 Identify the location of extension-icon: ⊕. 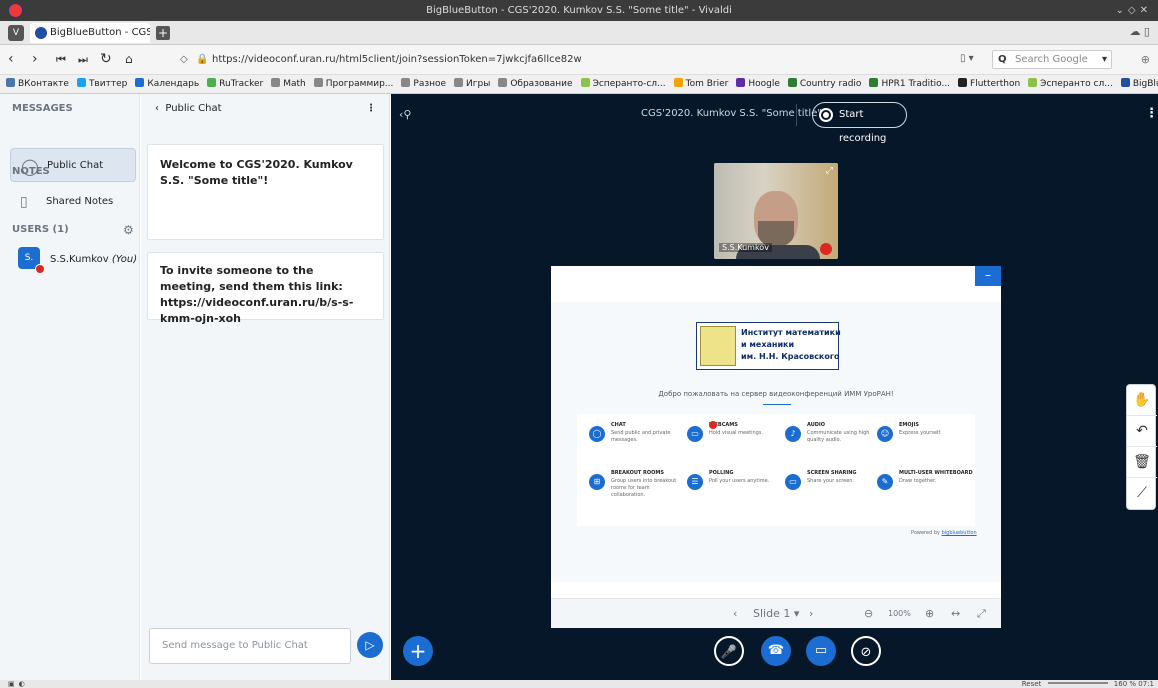
(1145, 59).